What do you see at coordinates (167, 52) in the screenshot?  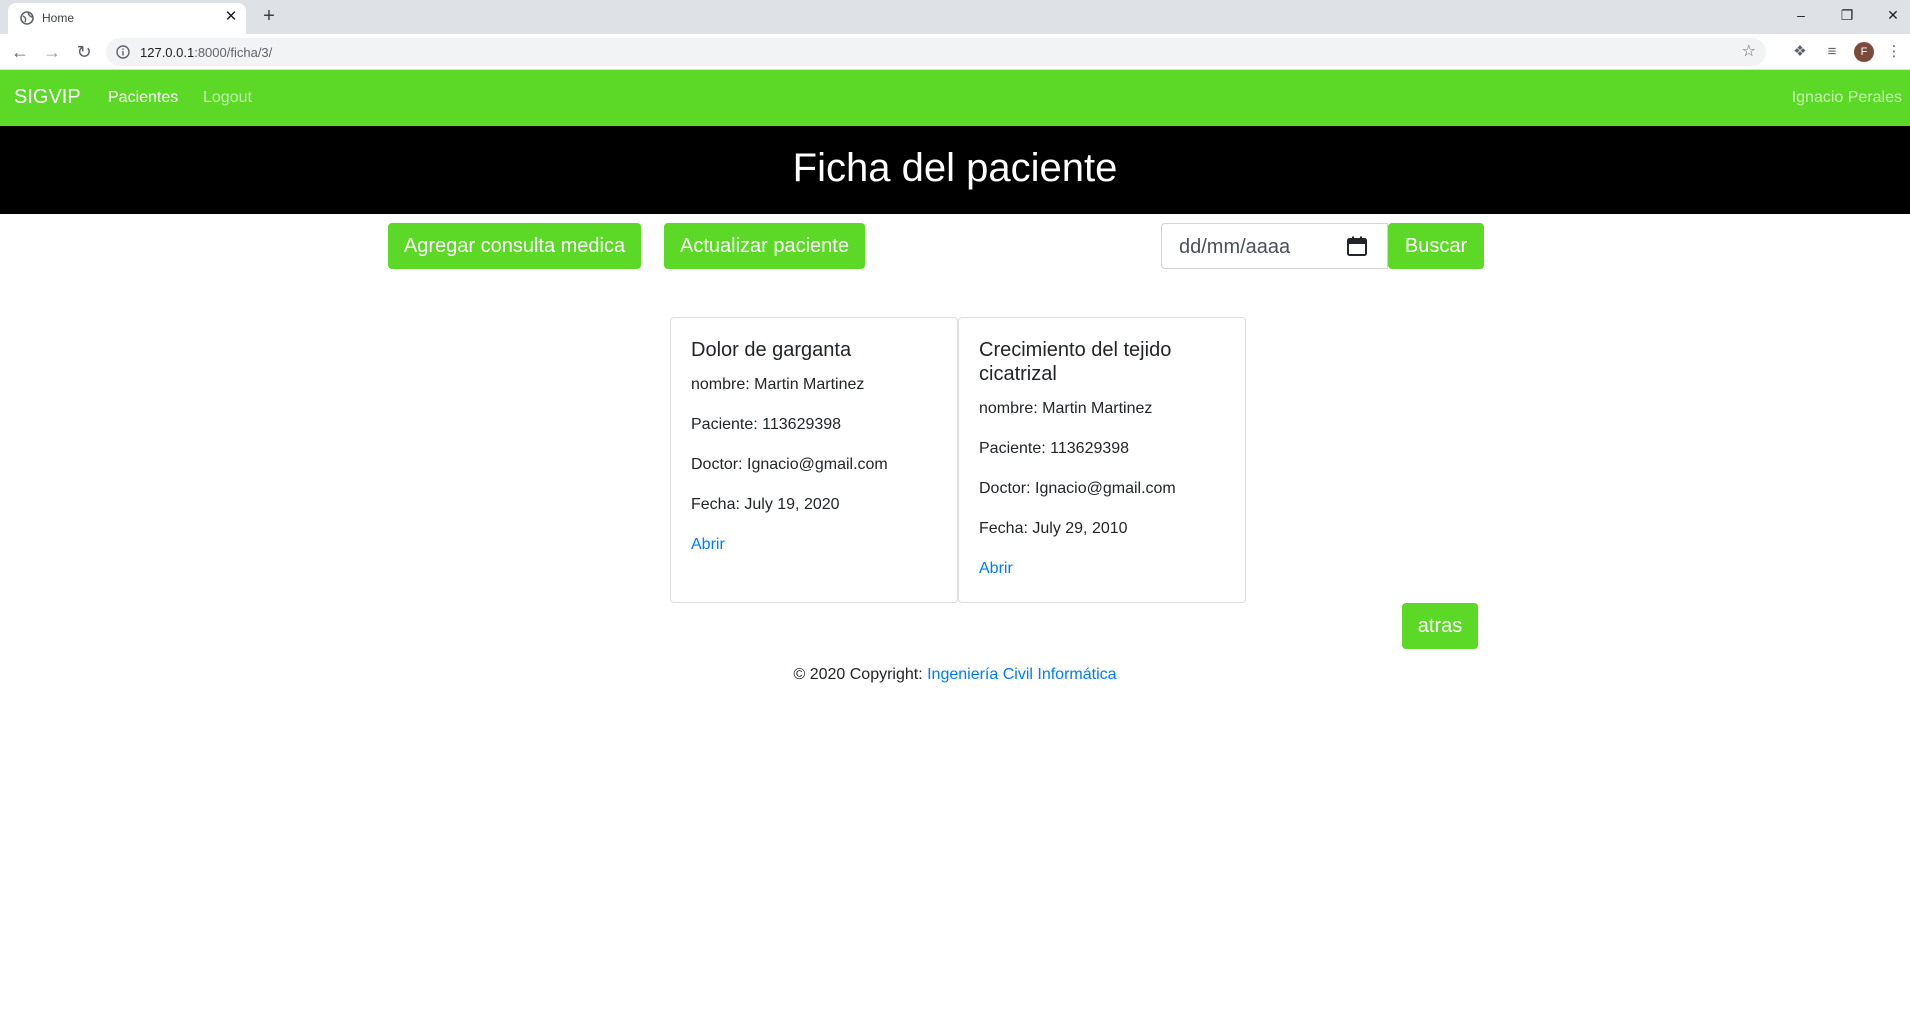 I see `url-host: 127.0.0.1` at bounding box center [167, 52].